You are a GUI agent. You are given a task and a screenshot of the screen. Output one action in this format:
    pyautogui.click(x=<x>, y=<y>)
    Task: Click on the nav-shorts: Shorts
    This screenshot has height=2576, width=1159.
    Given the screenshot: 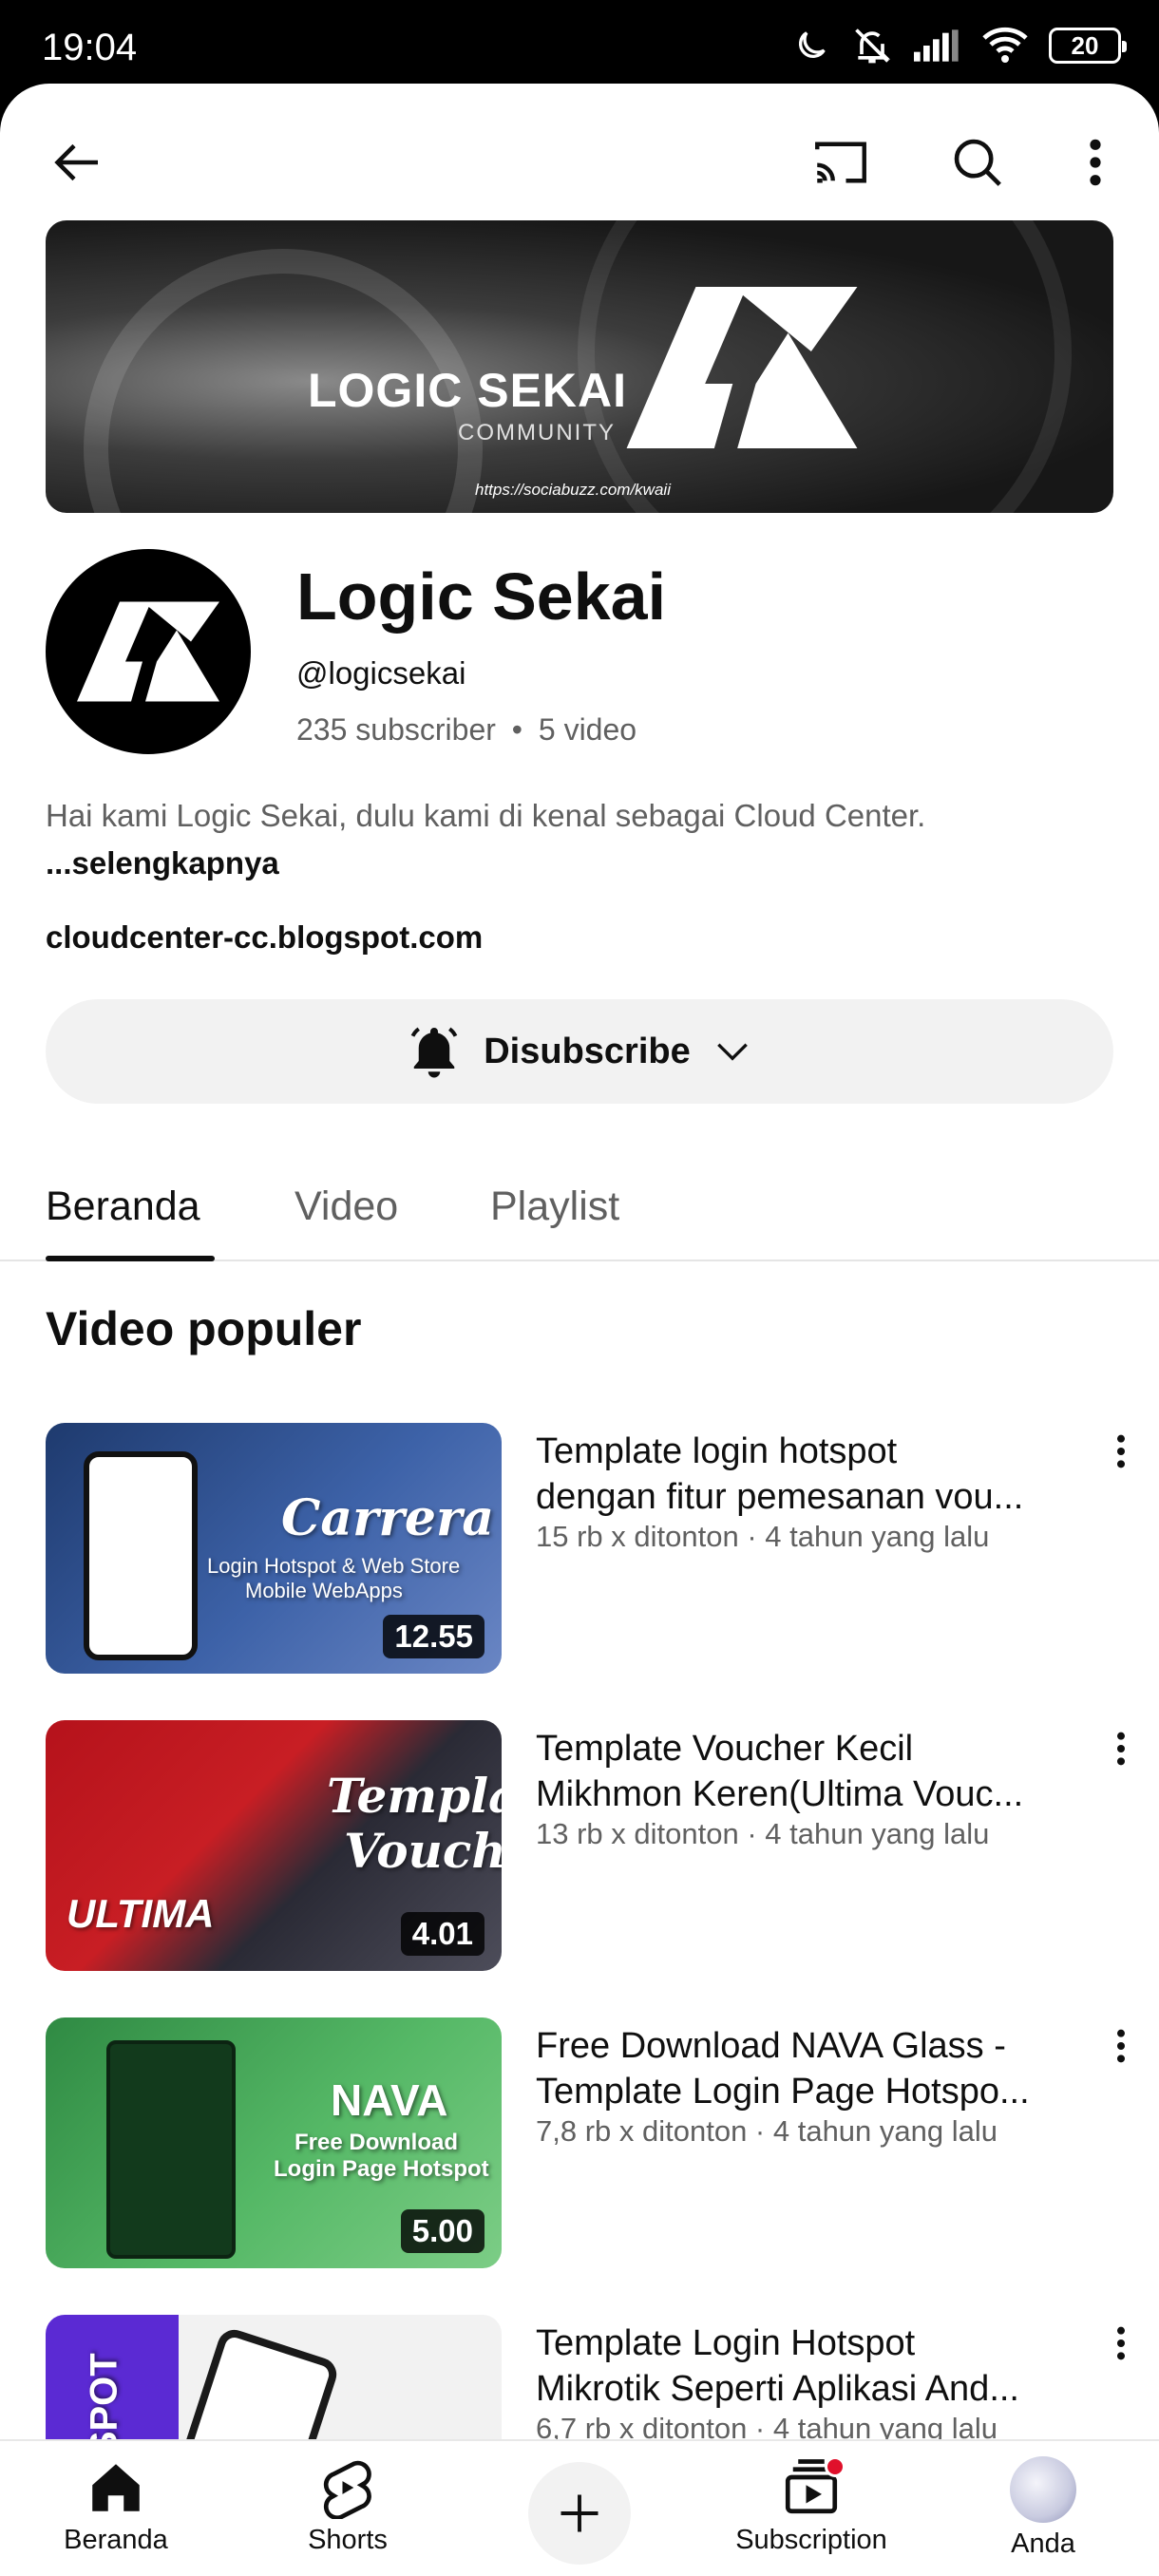 What is the action you would take?
    pyautogui.click(x=347, y=2506)
    